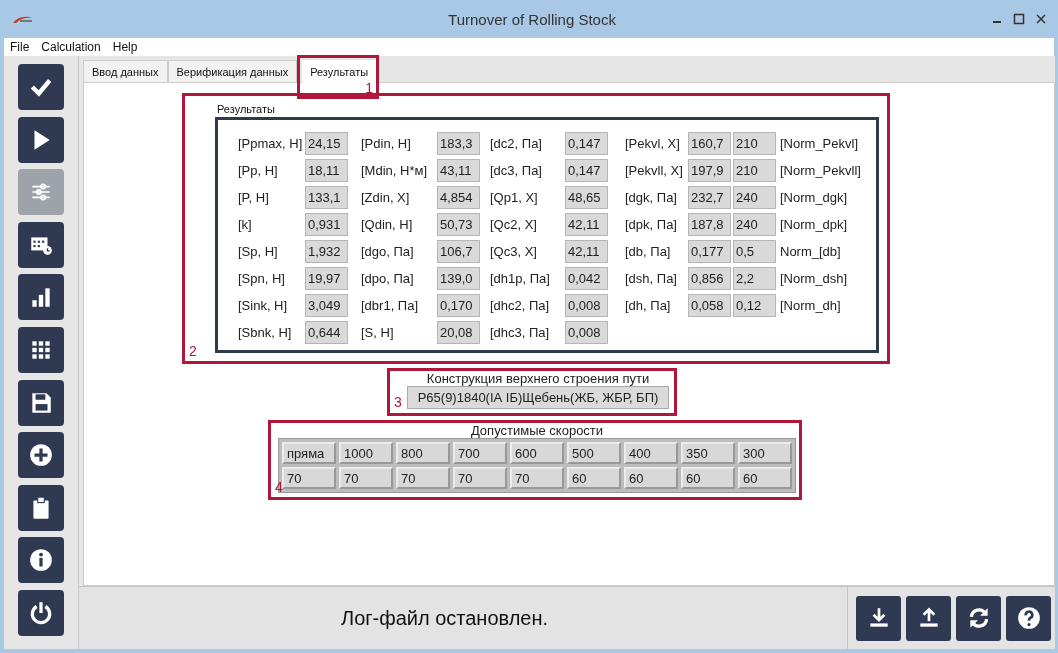  Describe the element at coordinates (71, 47) in the screenshot. I see `menu-item: Calculation` at that location.